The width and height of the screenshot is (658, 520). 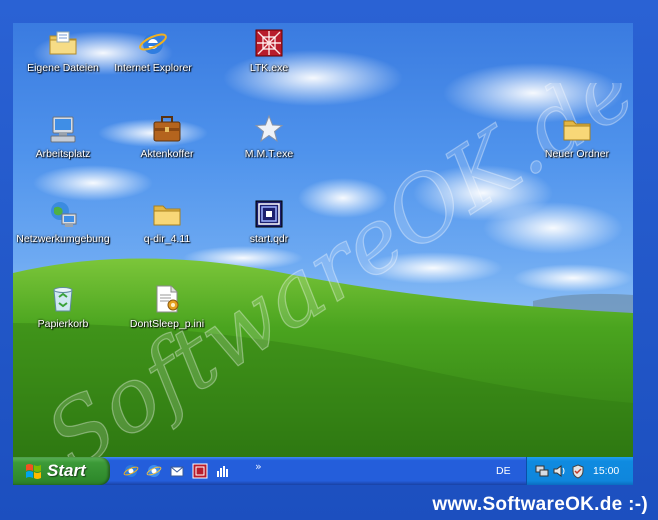 I want to click on quick-launch-chevron: », so click(x=258, y=466).